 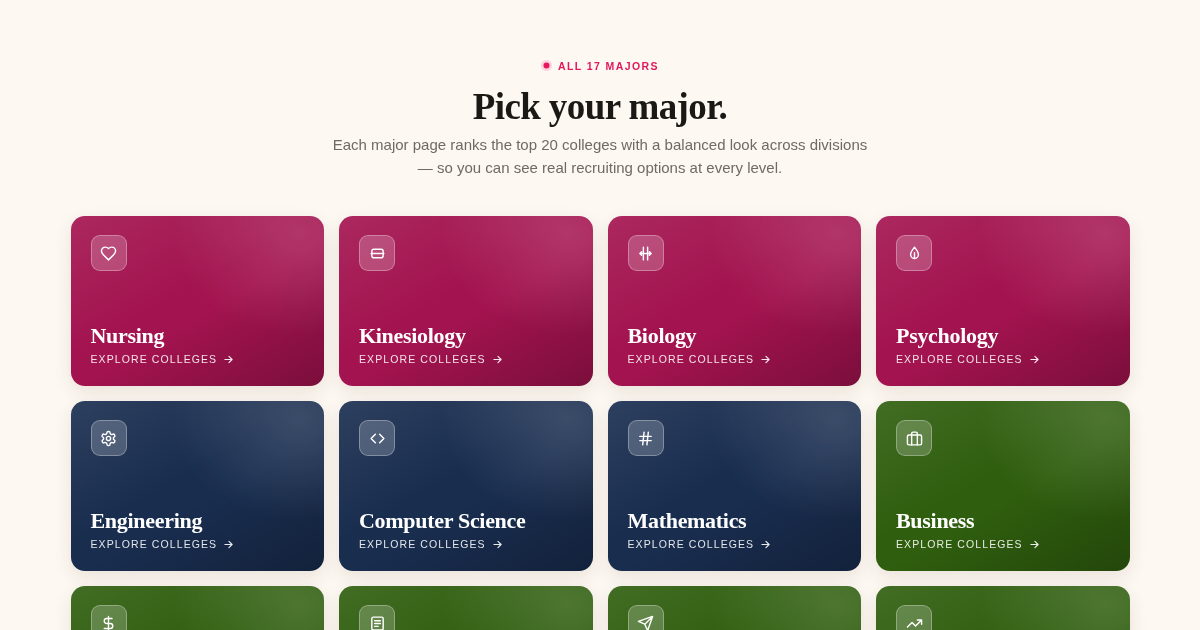 I want to click on gear-icon, so click(x=108, y=438).